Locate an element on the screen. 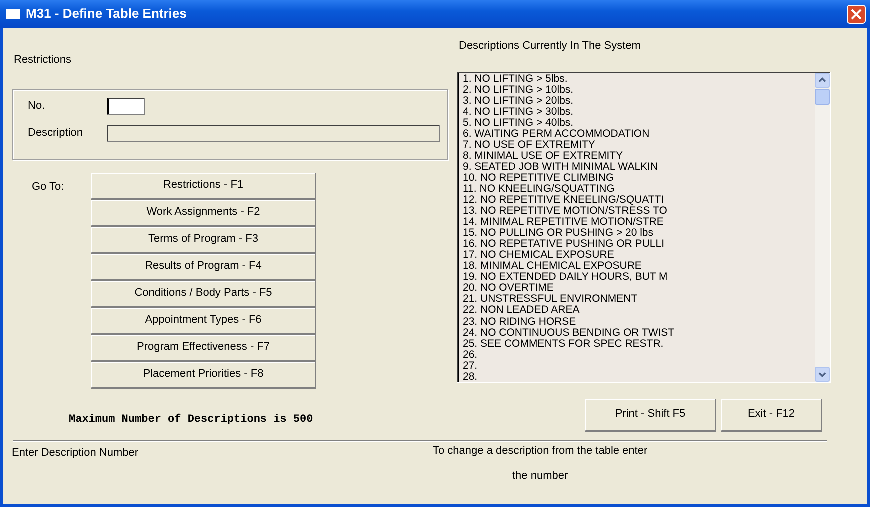 Image resolution: width=870 pixels, height=507 pixels. window-icon is located at coordinates (13, 14).